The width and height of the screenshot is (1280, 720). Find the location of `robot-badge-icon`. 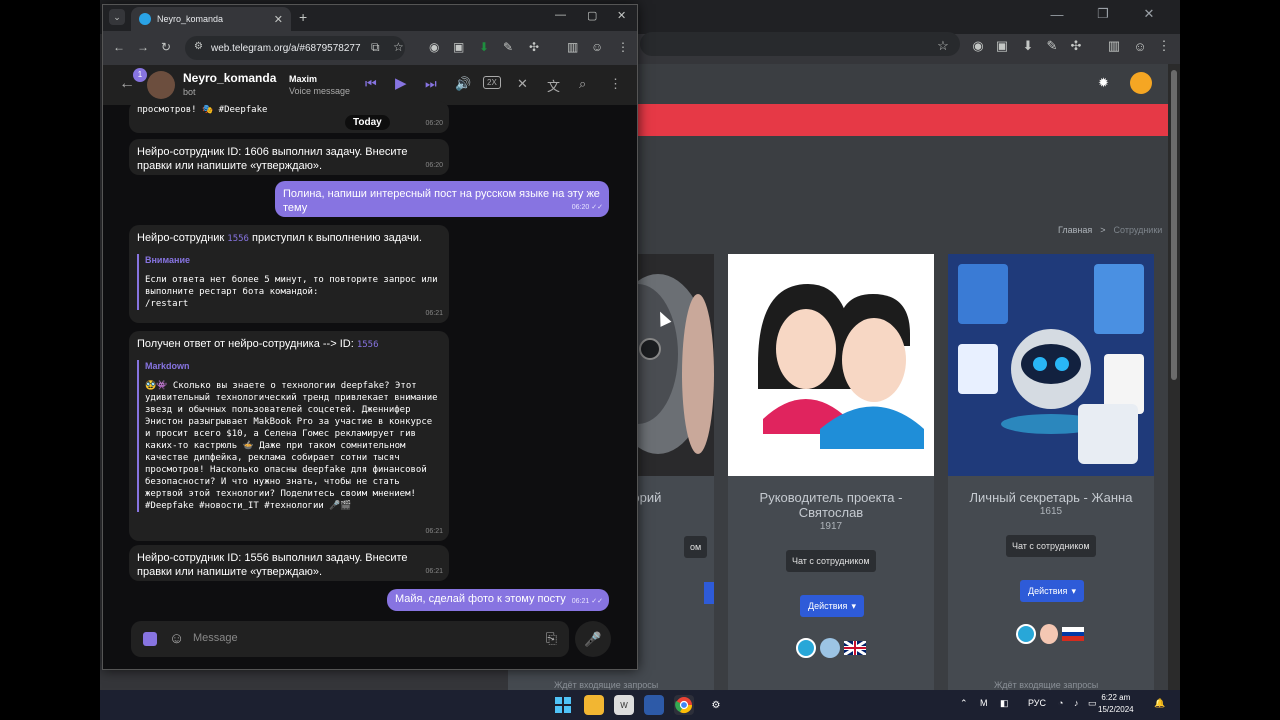

robot-badge-icon is located at coordinates (1026, 634).